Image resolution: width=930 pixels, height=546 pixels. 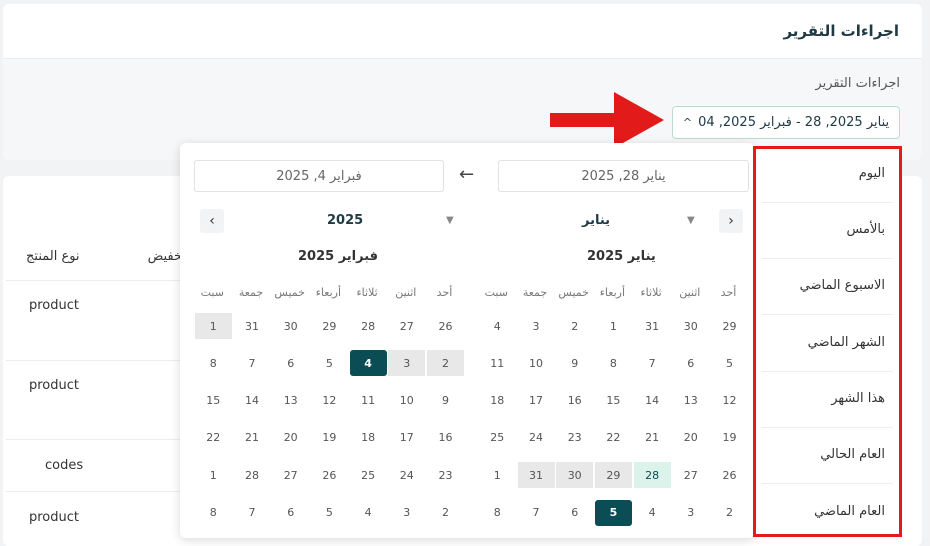 I want to click on month-select: يناير, so click(x=596, y=220).